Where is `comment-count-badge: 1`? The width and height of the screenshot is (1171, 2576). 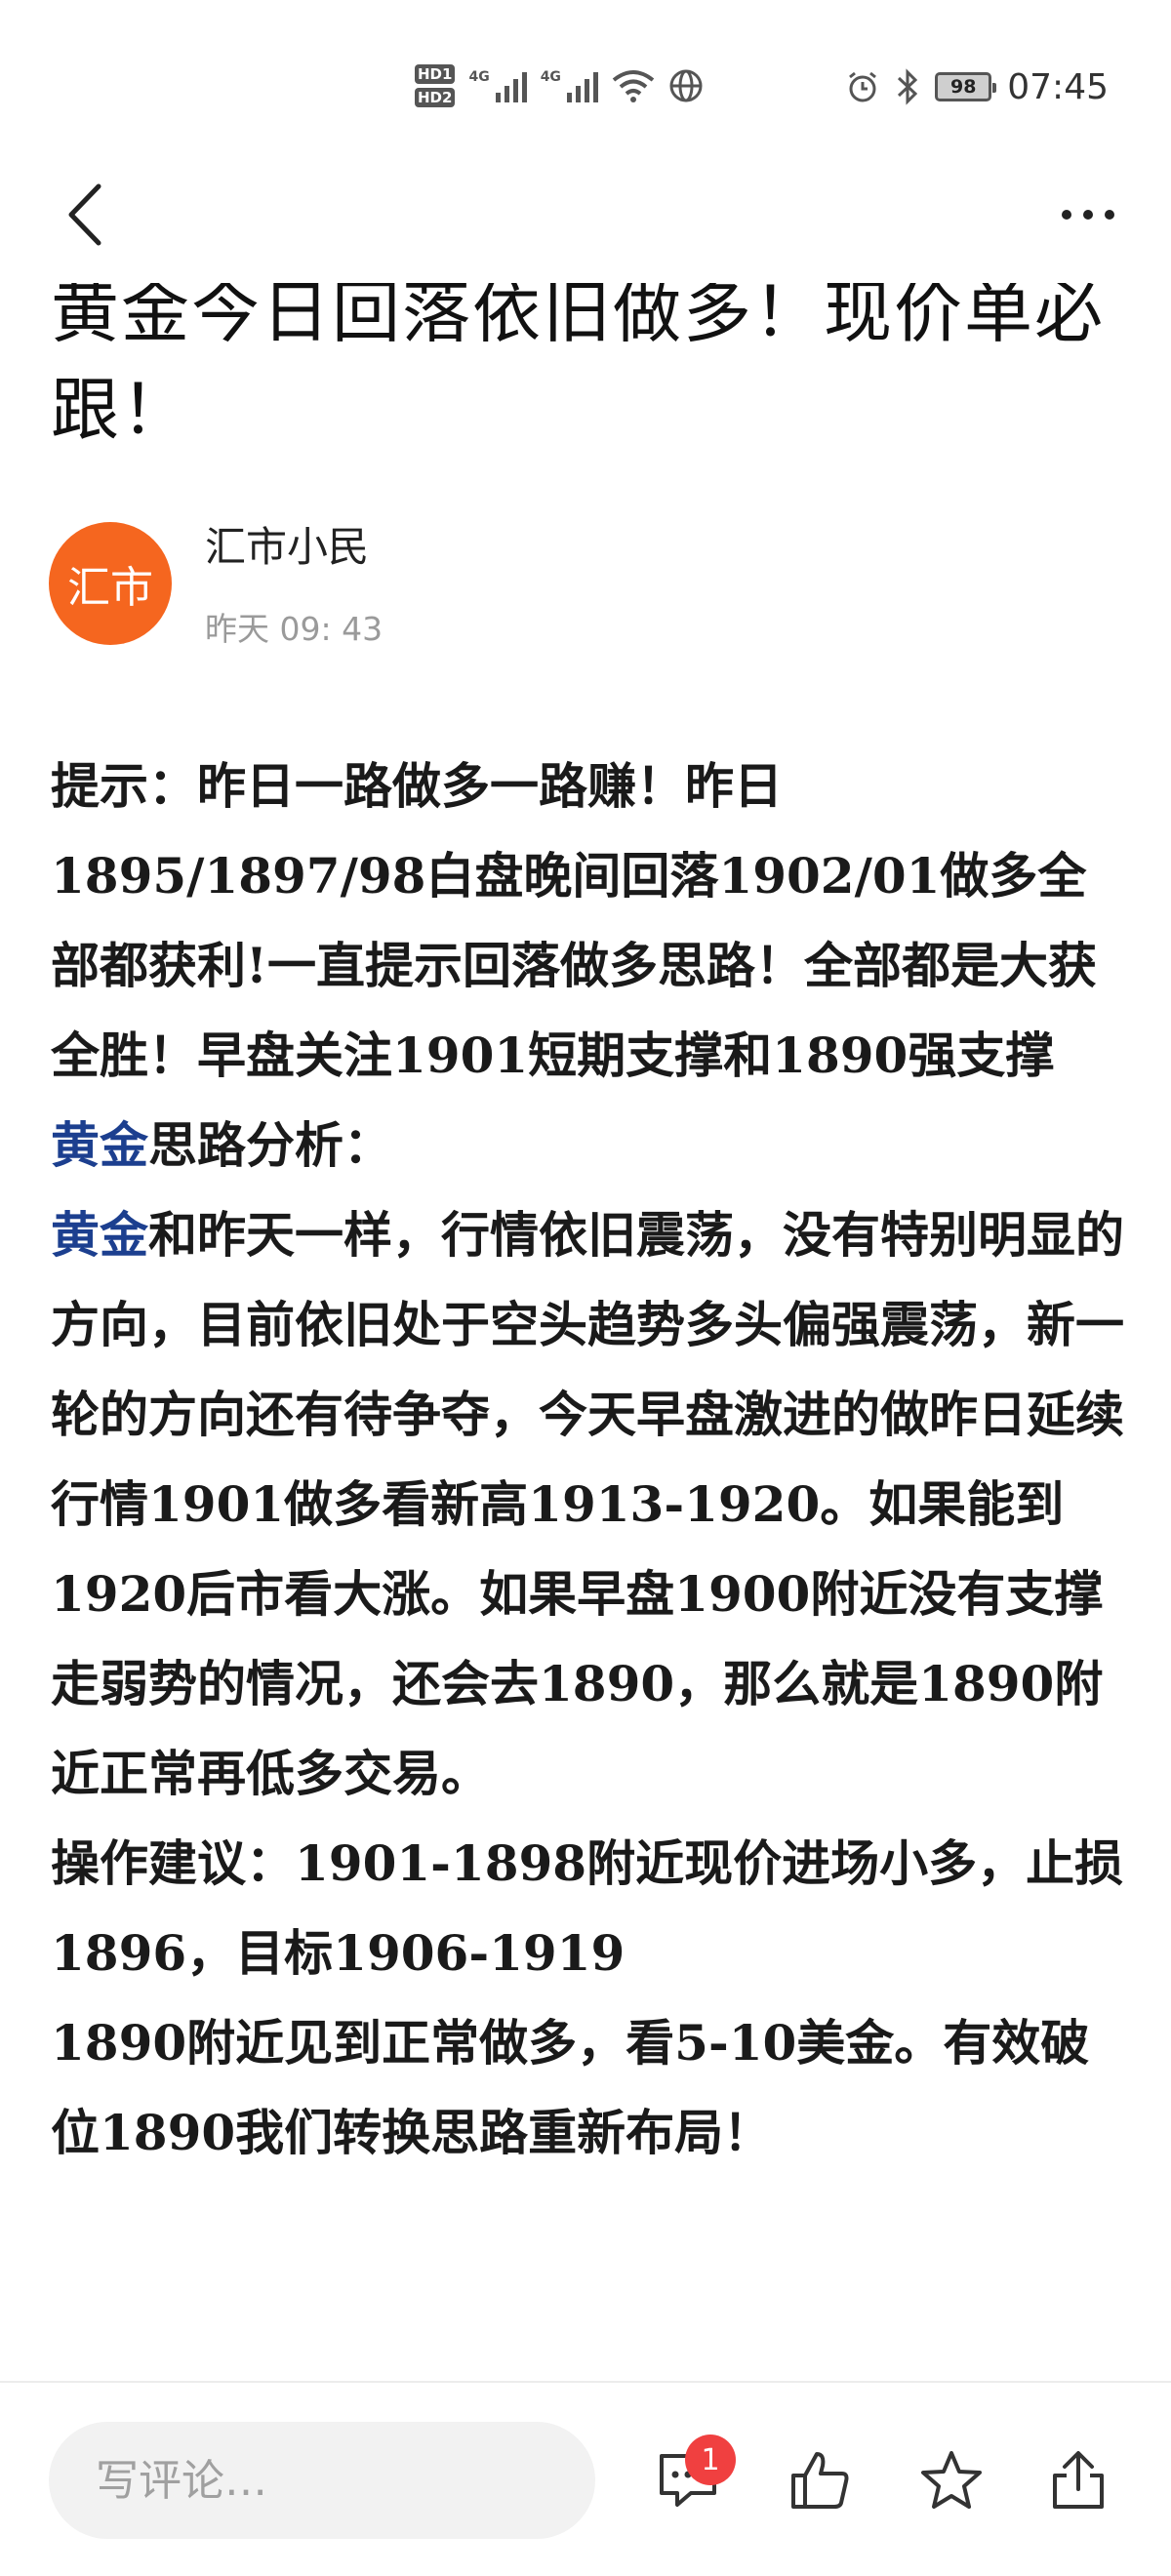 comment-count-badge: 1 is located at coordinates (710, 2460).